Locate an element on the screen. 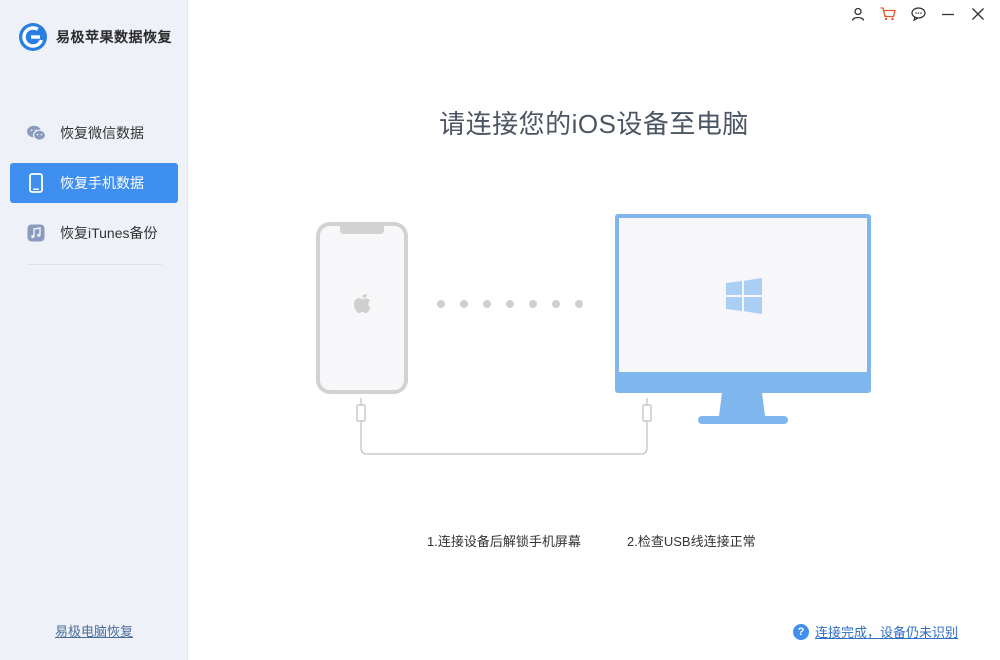 This screenshot has width=1000, height=660. monitor-illustration is located at coordinates (743, 319).